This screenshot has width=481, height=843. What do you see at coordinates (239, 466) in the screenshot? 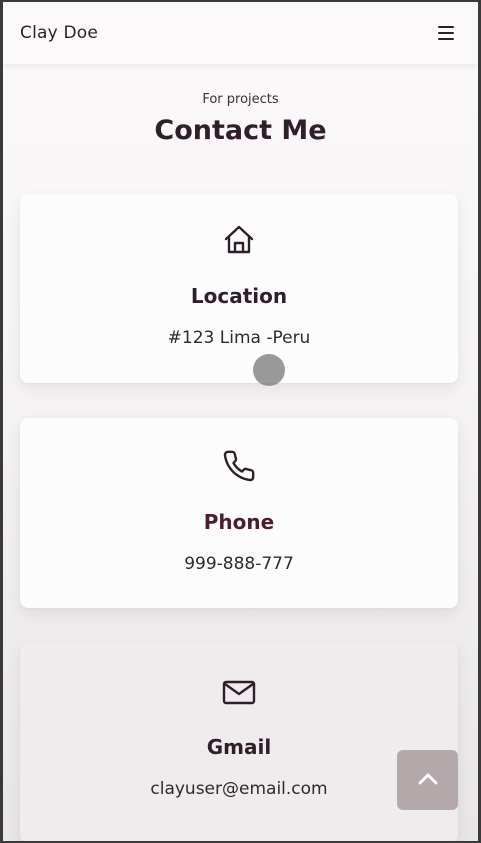
I see `phone-icon` at bounding box center [239, 466].